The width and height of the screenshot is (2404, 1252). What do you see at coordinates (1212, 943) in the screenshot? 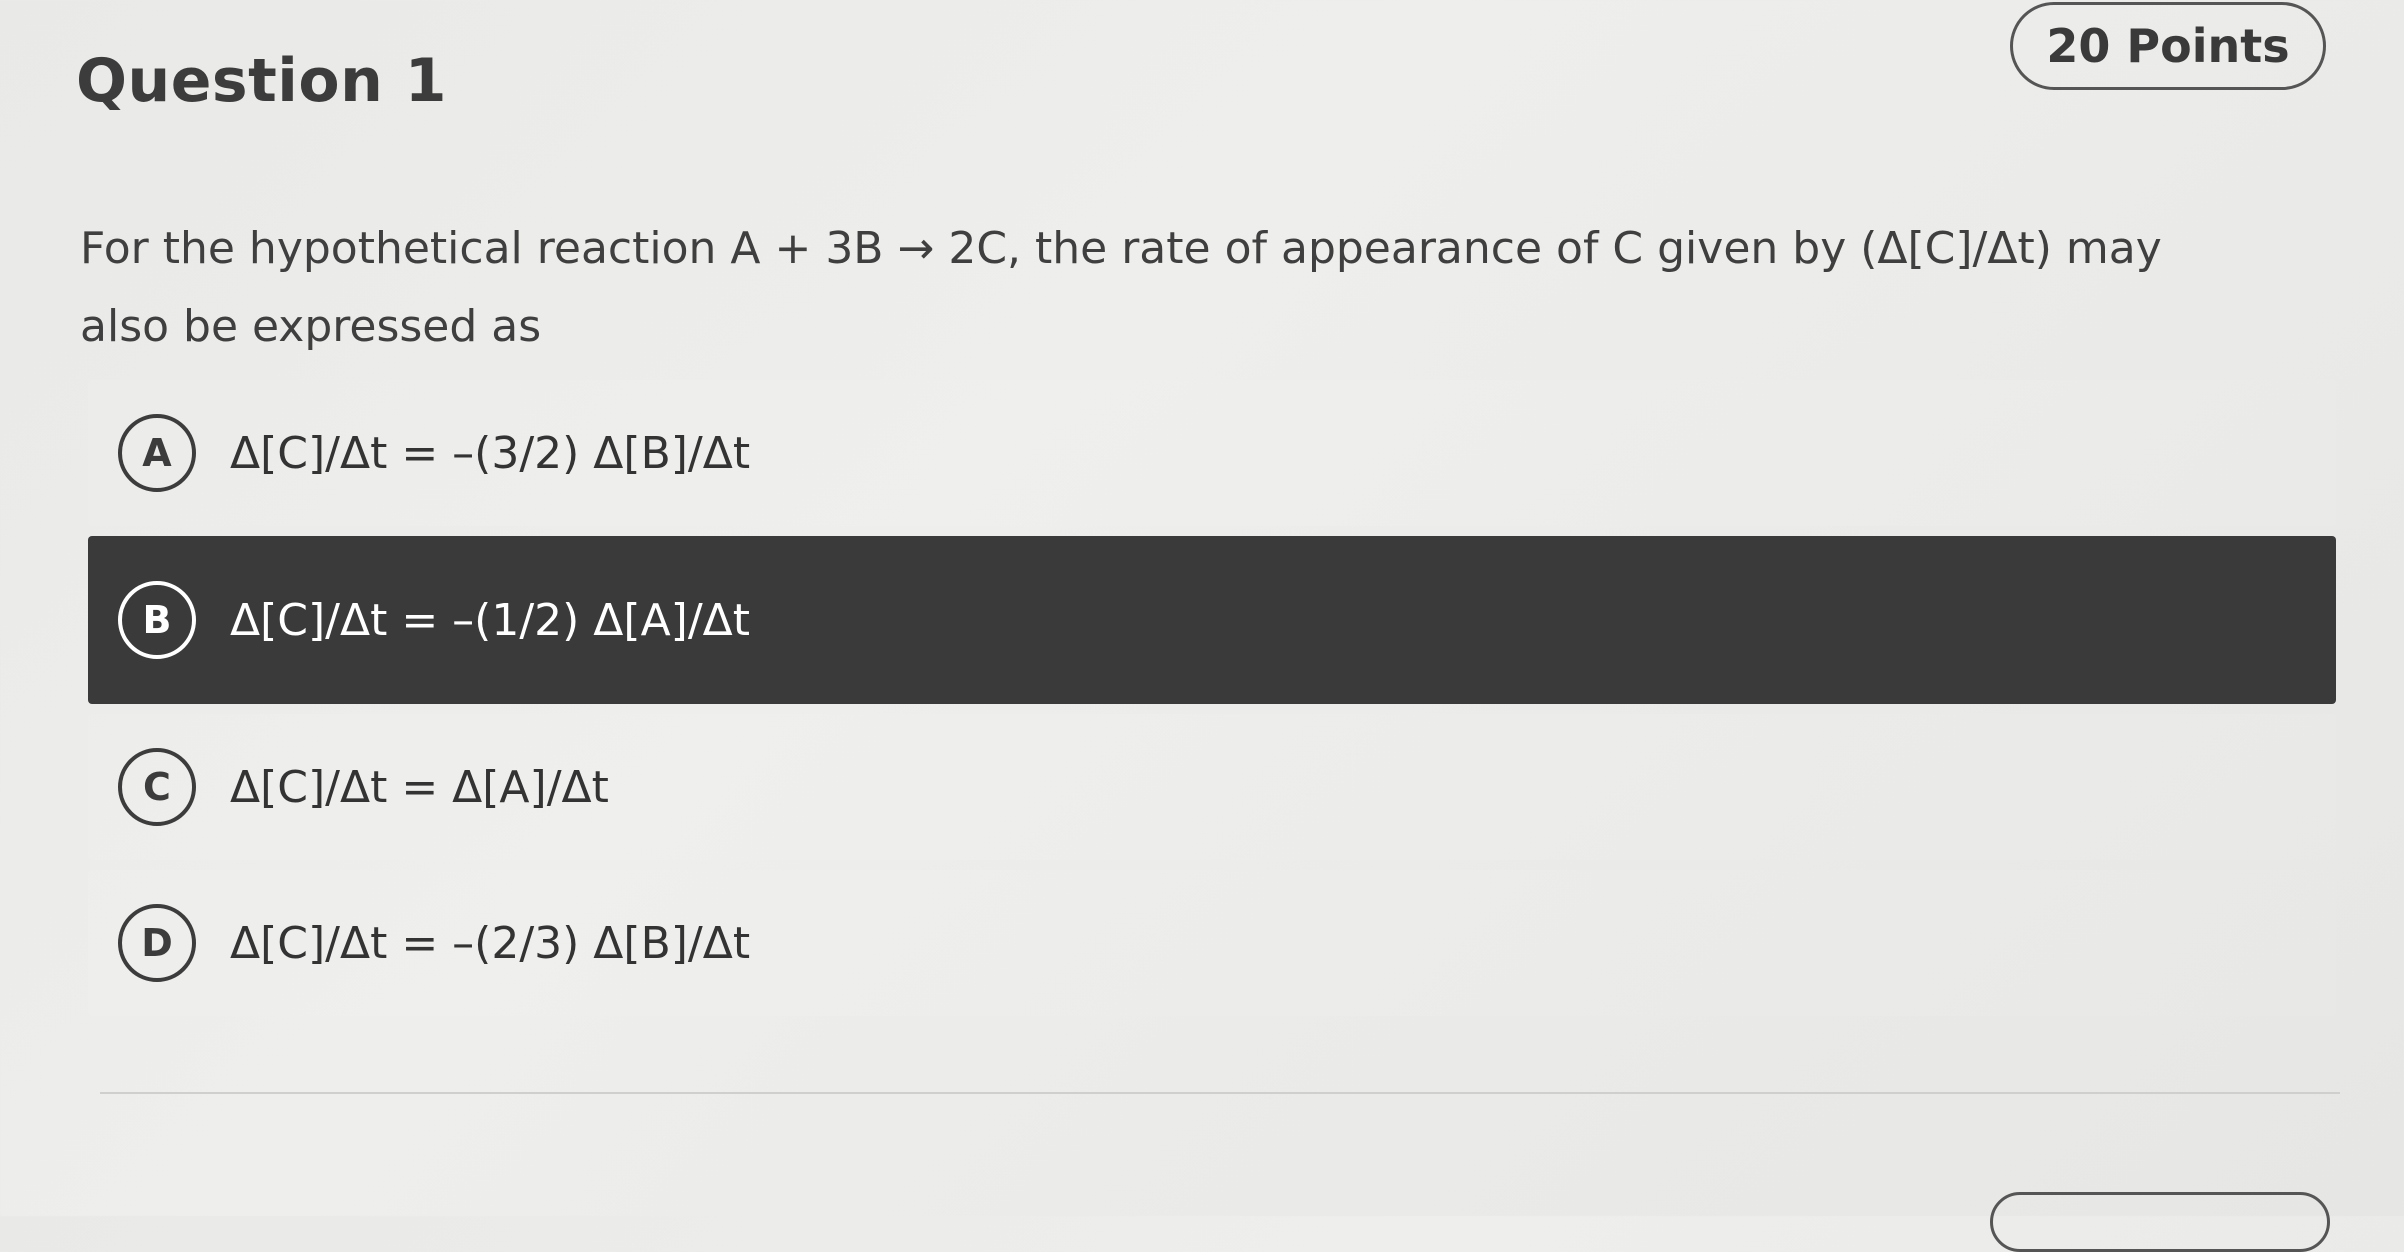
I see `option-d: D Δ[C]/Δt = –(2/3) Δ[B]/Δt` at bounding box center [1212, 943].